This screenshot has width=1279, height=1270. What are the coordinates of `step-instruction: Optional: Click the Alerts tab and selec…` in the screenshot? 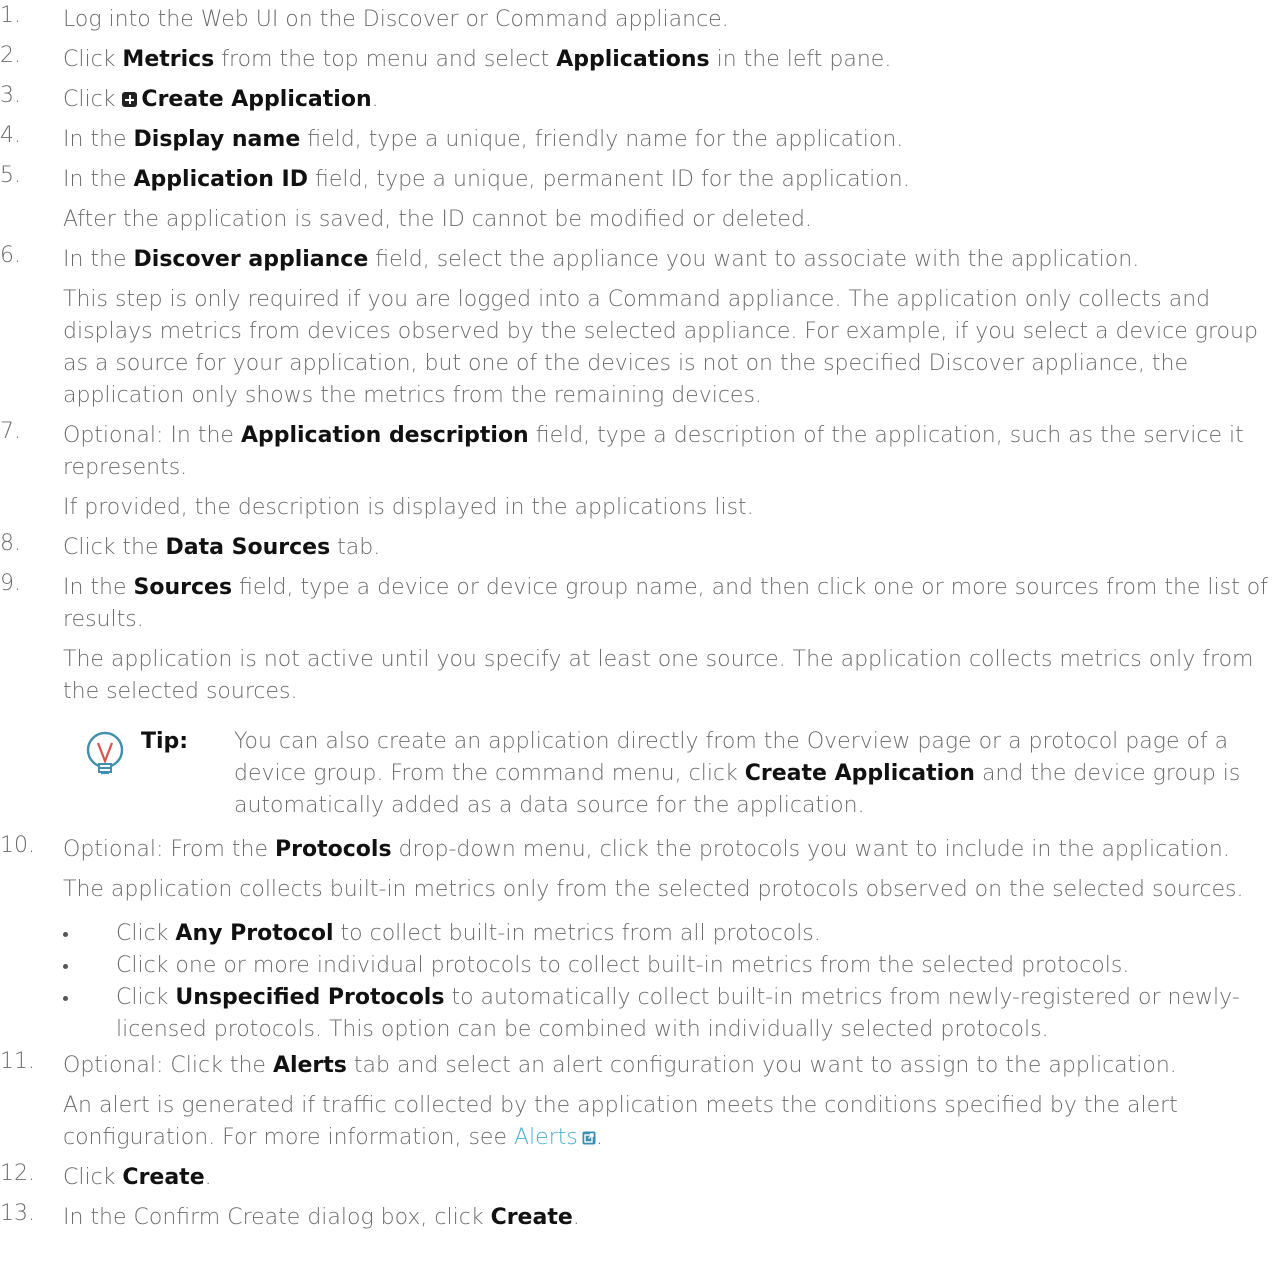 It's located at (671, 1066).